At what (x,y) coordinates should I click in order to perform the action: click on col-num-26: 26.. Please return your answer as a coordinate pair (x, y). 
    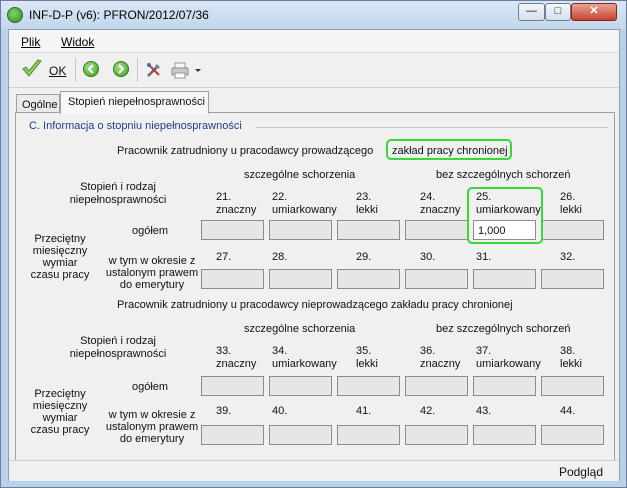
    Looking at the image, I should click on (568, 197).